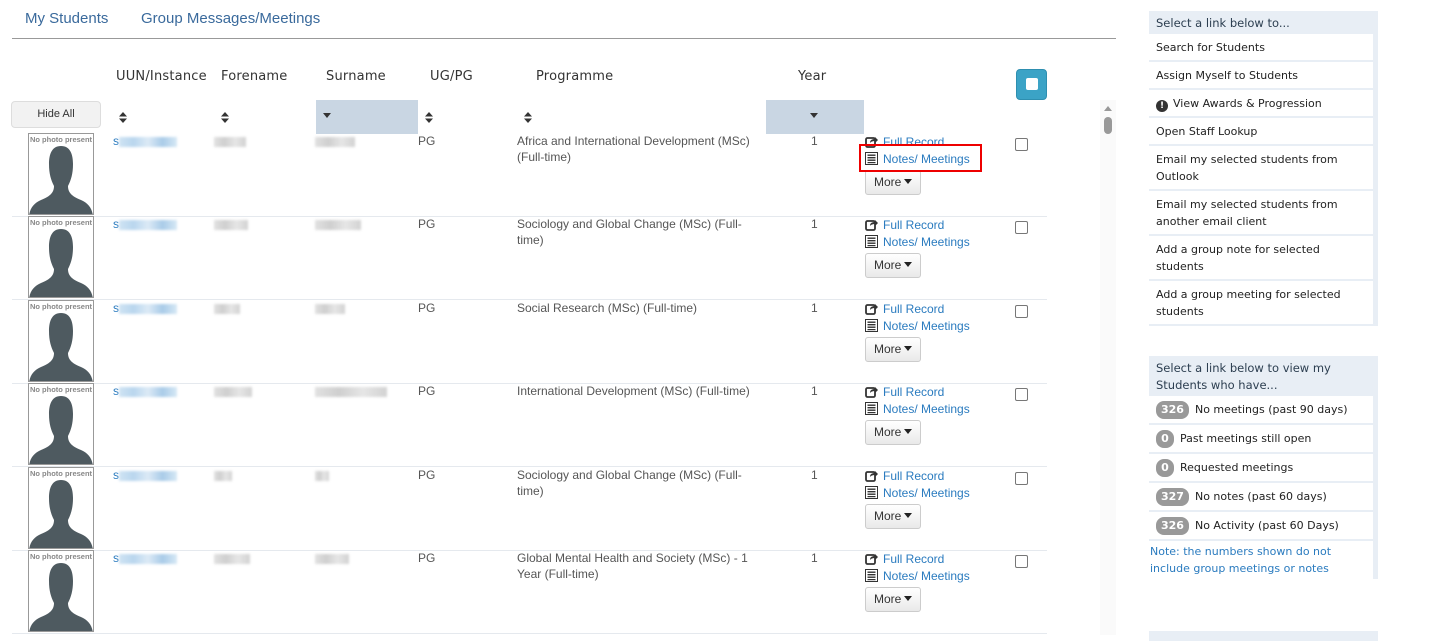 This screenshot has height=641, width=1455. I want to click on sort-forename, so click(263, 117).